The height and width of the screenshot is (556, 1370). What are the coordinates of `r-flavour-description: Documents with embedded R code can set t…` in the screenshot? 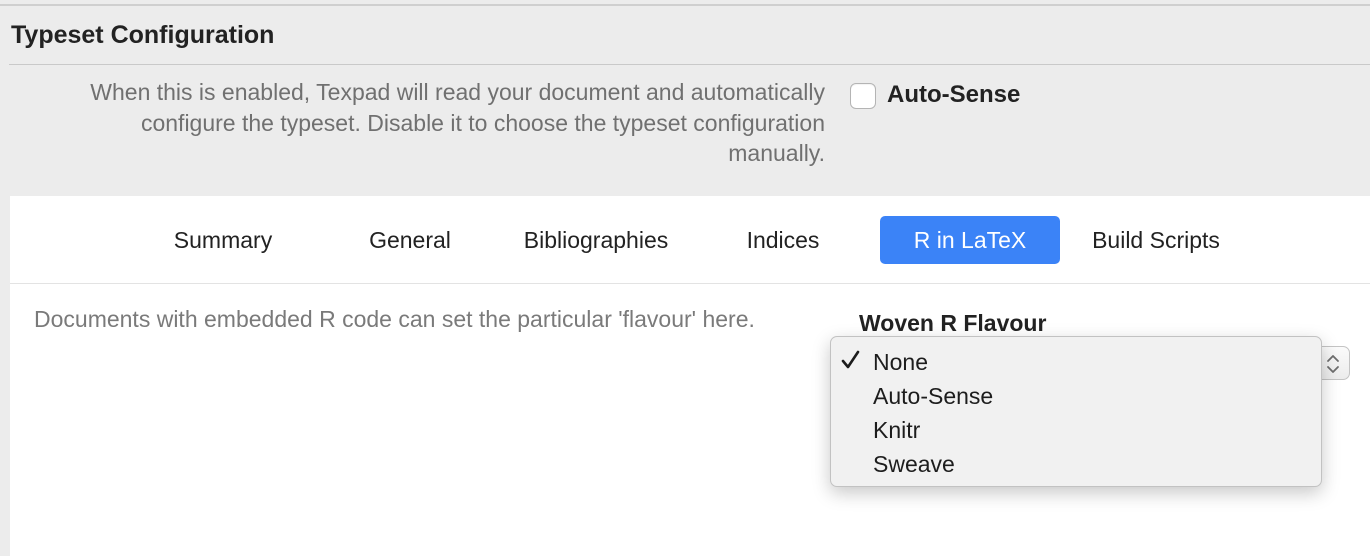 It's located at (394, 319).